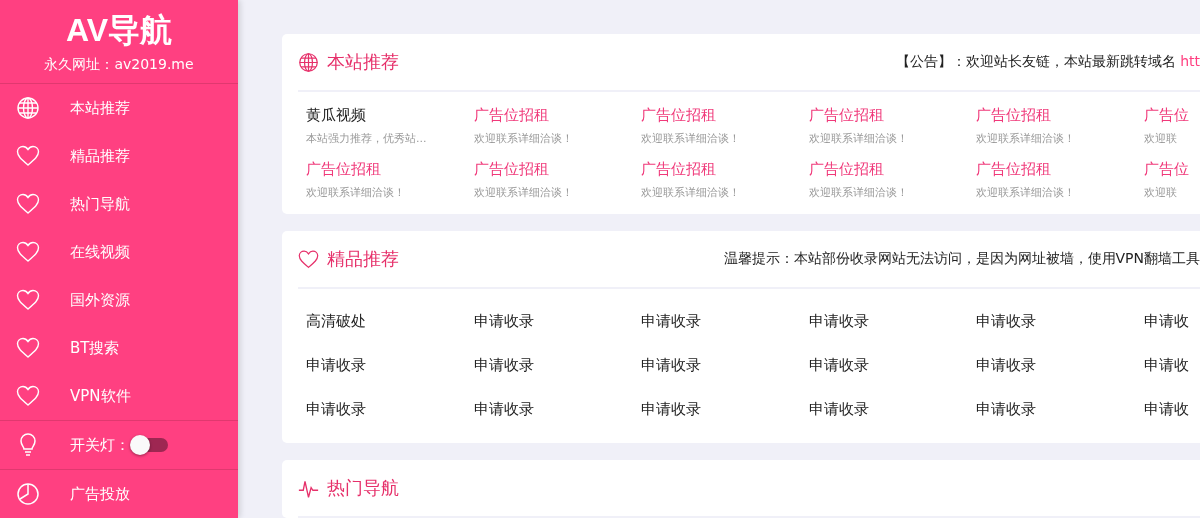 The image size is (1200, 518). What do you see at coordinates (119, 156) in the screenshot?
I see `sidebar-item: 精品推荐` at bounding box center [119, 156].